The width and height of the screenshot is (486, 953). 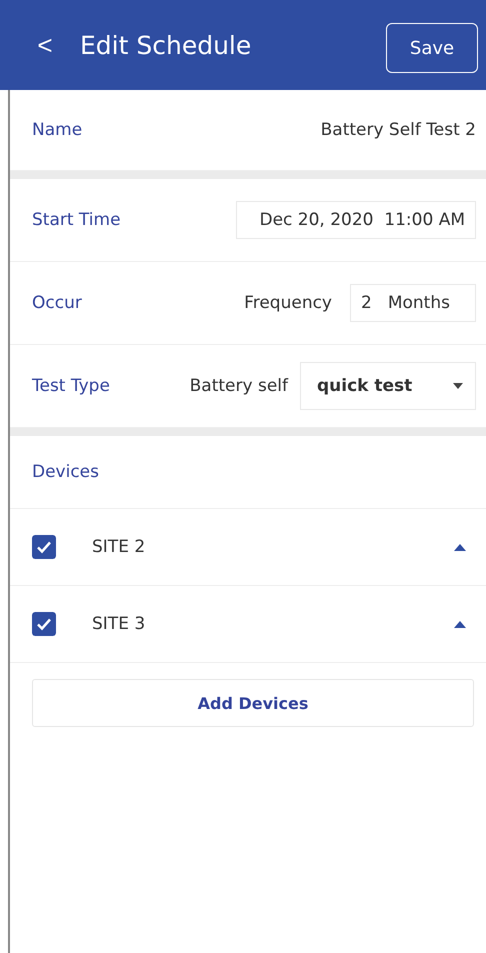 What do you see at coordinates (66, 472) in the screenshot?
I see `section-label: Devices` at bounding box center [66, 472].